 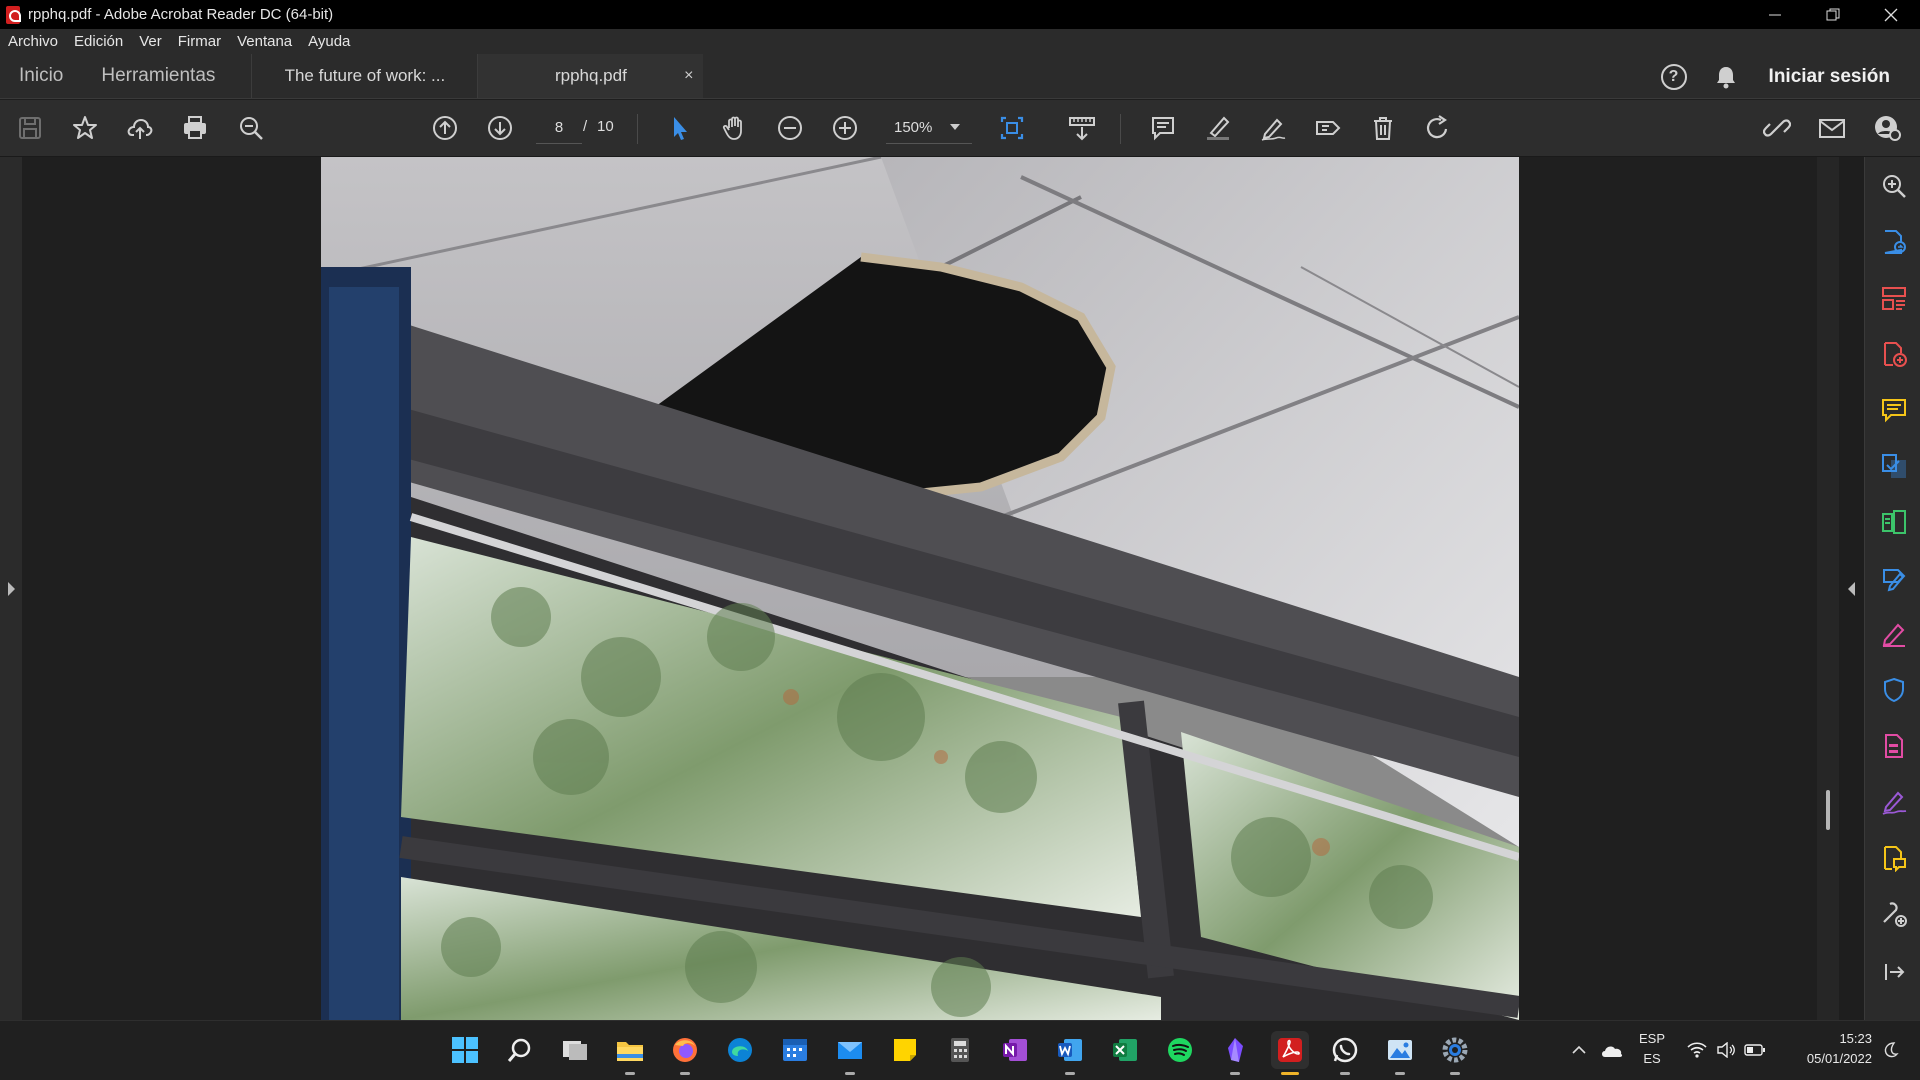 What do you see at coordinates (590, 76) in the screenshot?
I see `document-tab-rpphq: rpphq.pdf ×` at bounding box center [590, 76].